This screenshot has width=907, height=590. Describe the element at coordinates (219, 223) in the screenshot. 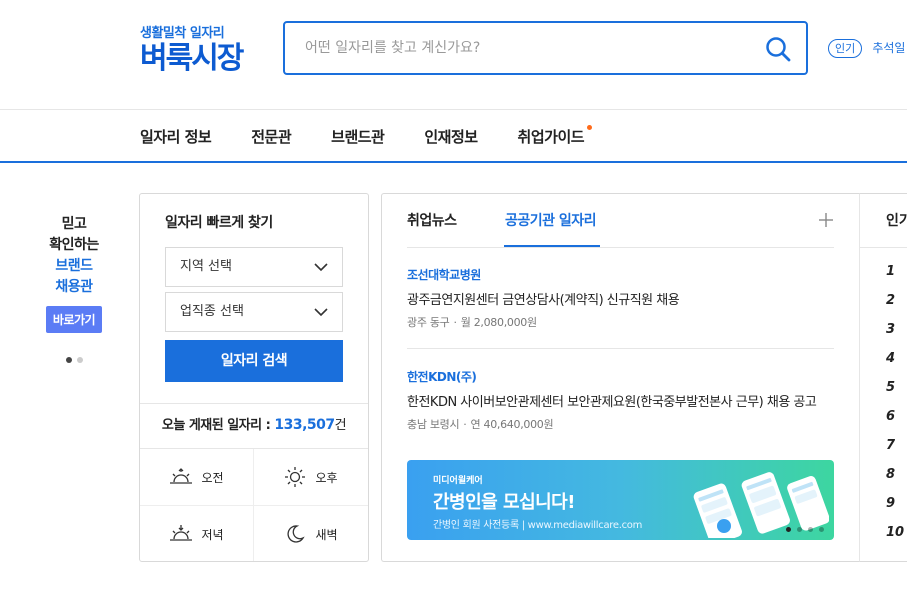

I see `quick-search-title: 일자리 빠르게 찾기` at that location.